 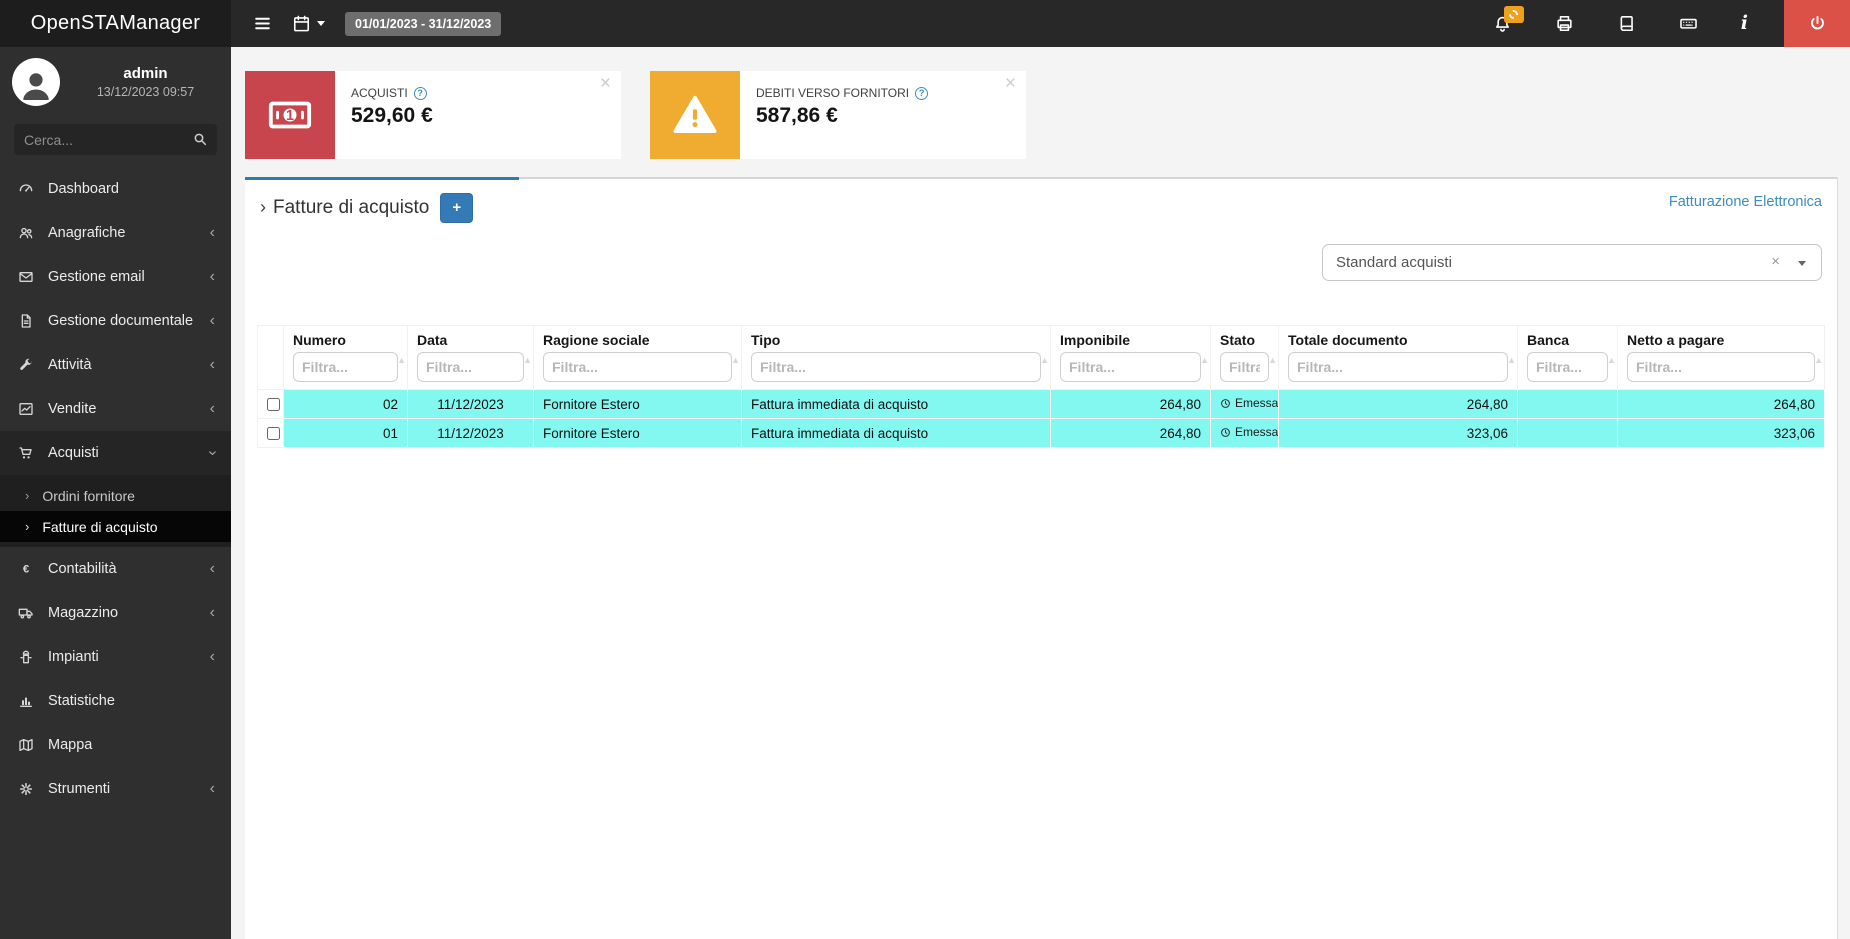 I want to click on column-label: Totale documento, so click(x=1348, y=340).